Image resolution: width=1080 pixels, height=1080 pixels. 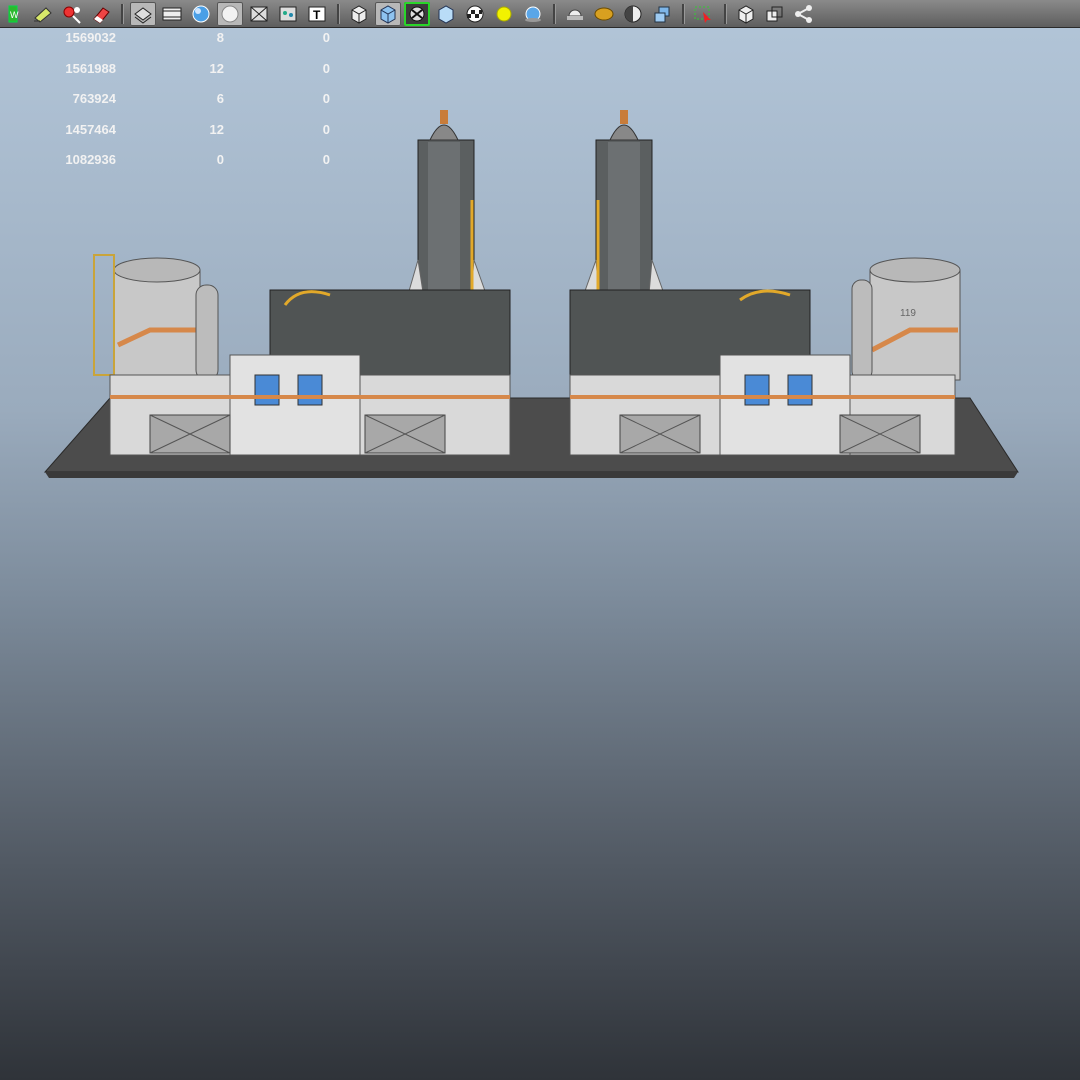 I want to click on two-boxes-icon, so click(x=775, y=14).